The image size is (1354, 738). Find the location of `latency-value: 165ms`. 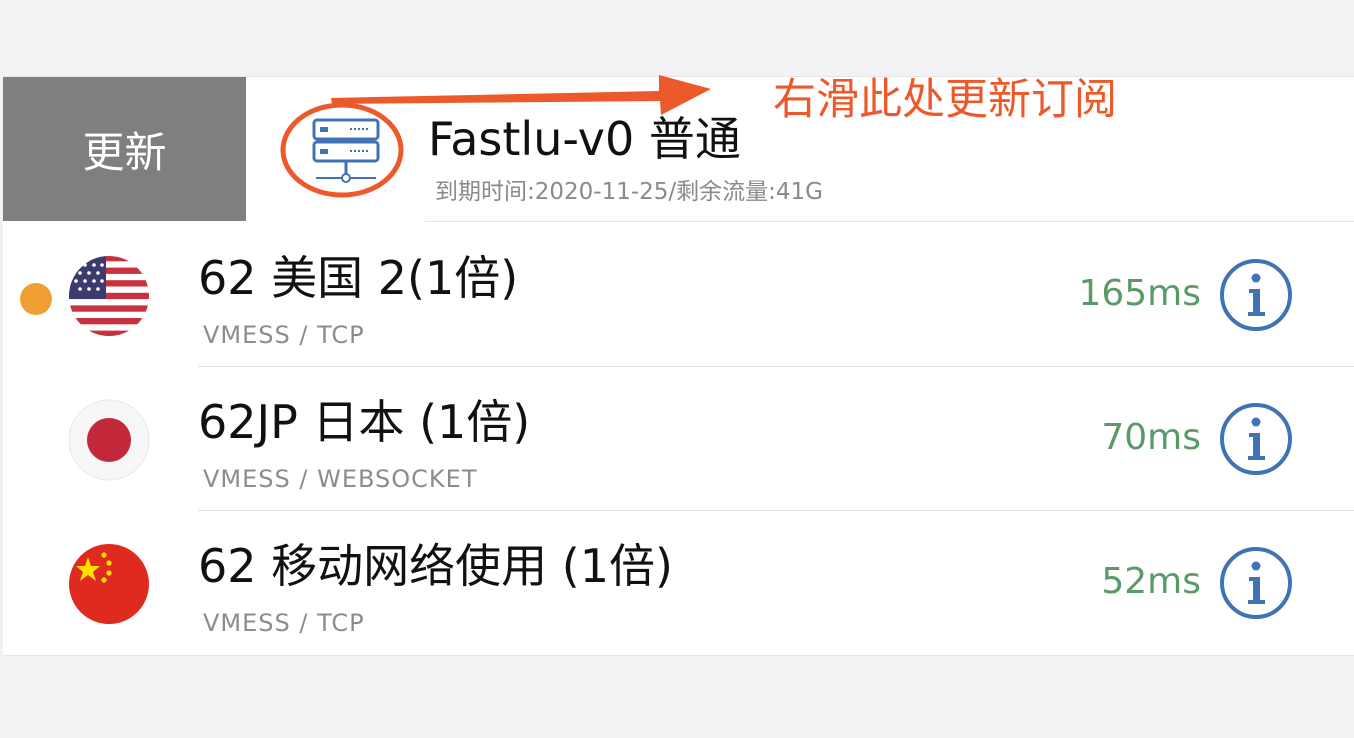

latency-value: 165ms is located at coordinates (1139, 293).